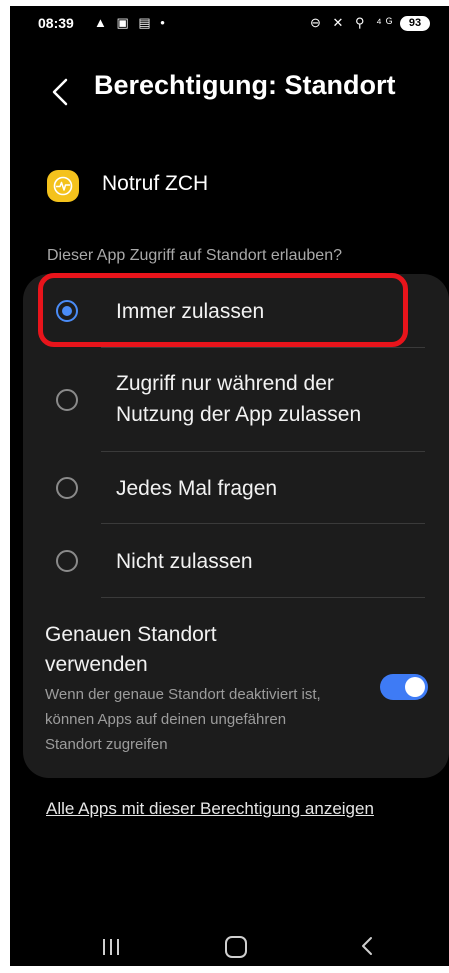  Describe the element at coordinates (56, 23) in the screenshot. I see `status-time: 08:39` at that location.